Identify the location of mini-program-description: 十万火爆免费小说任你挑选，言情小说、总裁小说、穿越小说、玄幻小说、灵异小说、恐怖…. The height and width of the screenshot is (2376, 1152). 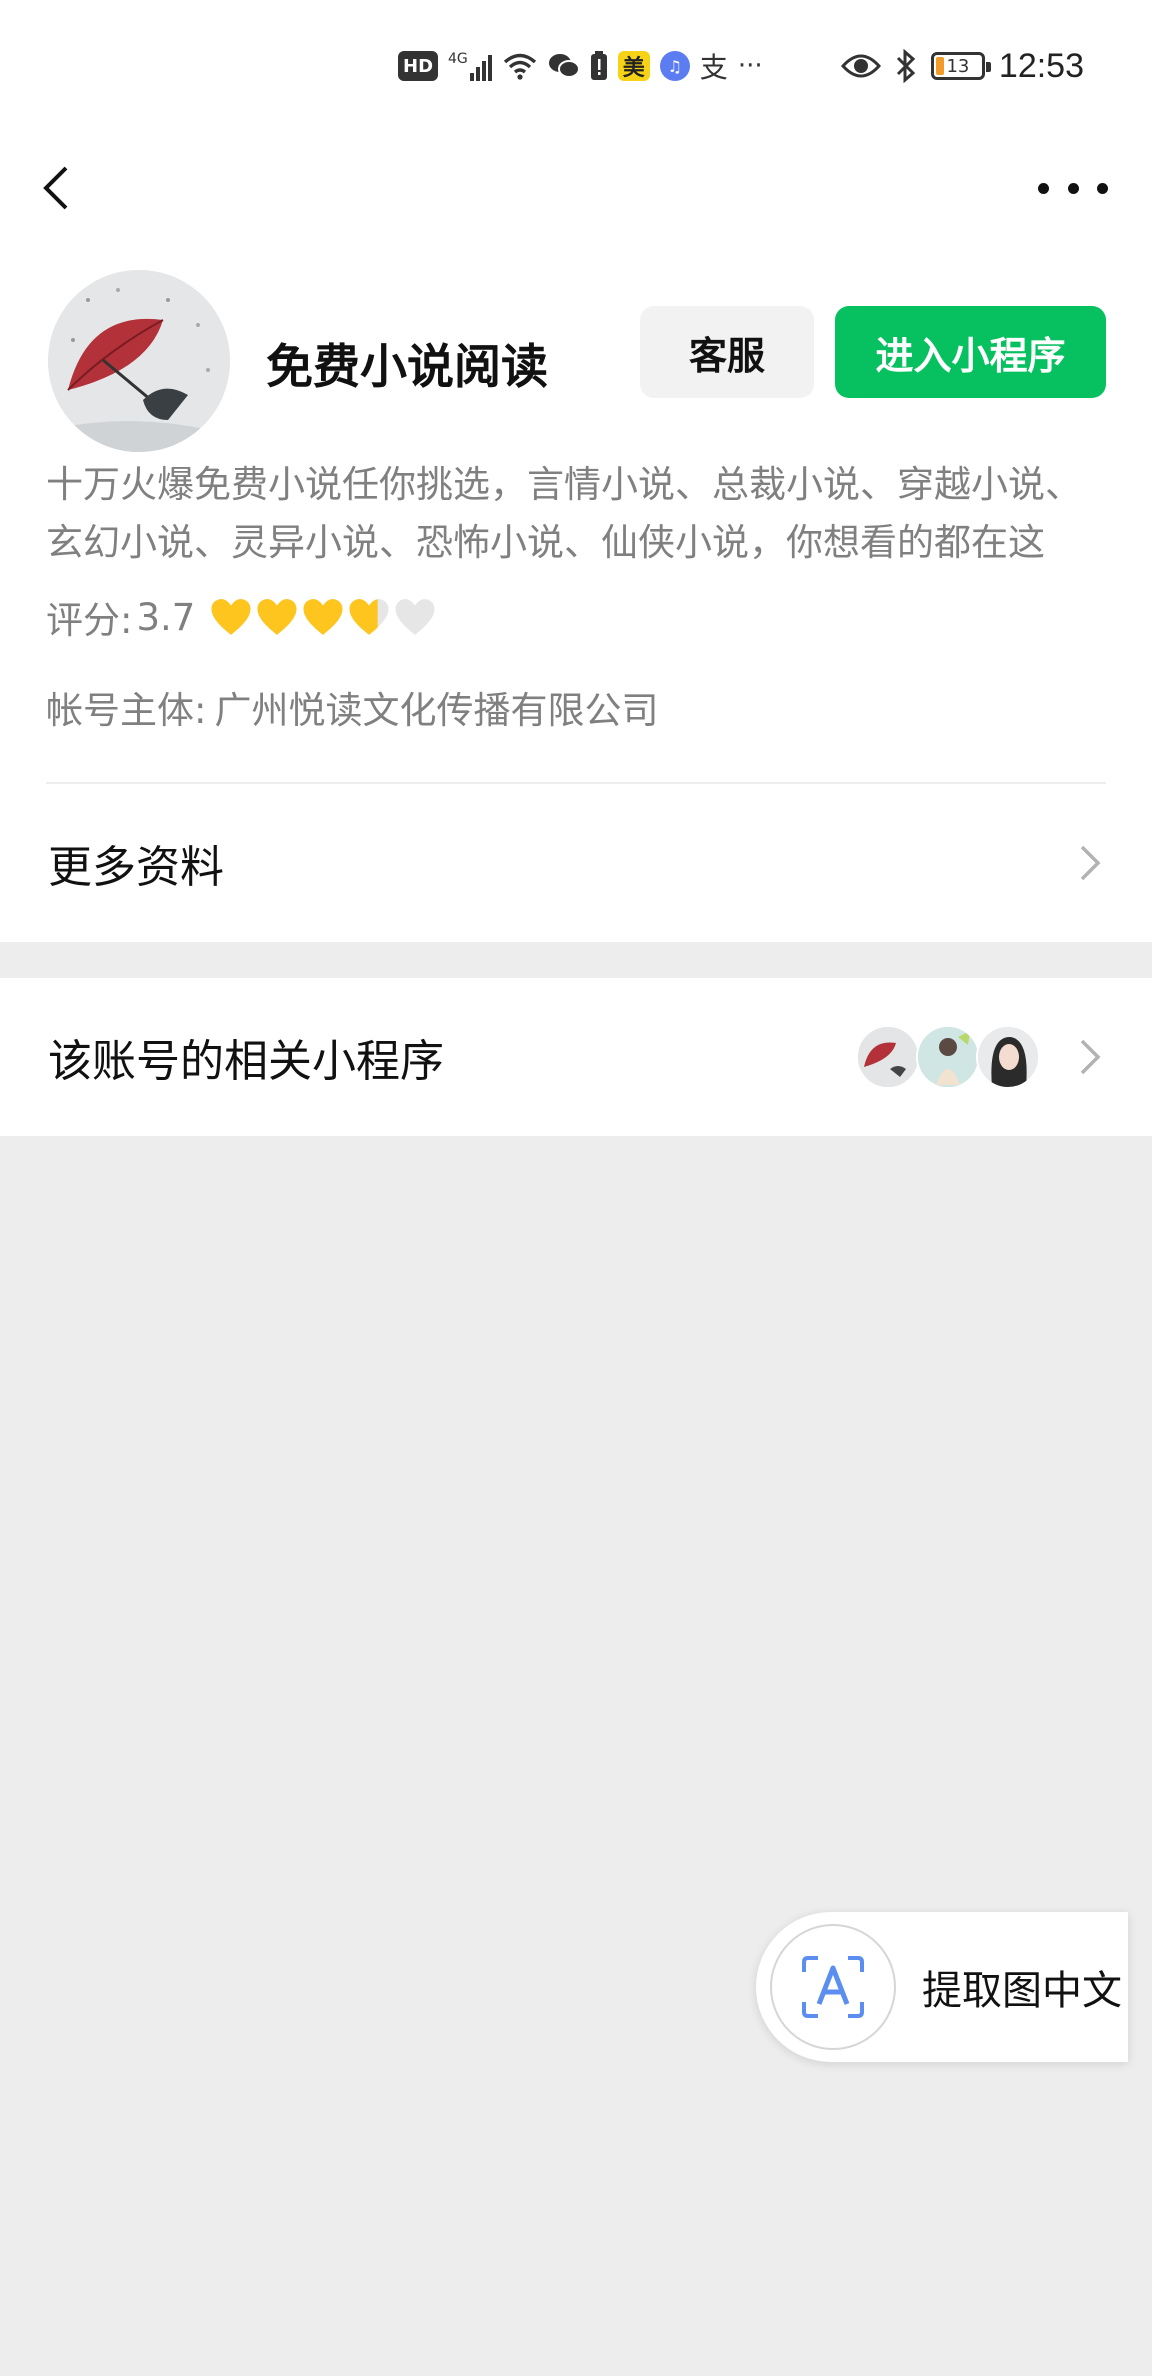
(564, 513).